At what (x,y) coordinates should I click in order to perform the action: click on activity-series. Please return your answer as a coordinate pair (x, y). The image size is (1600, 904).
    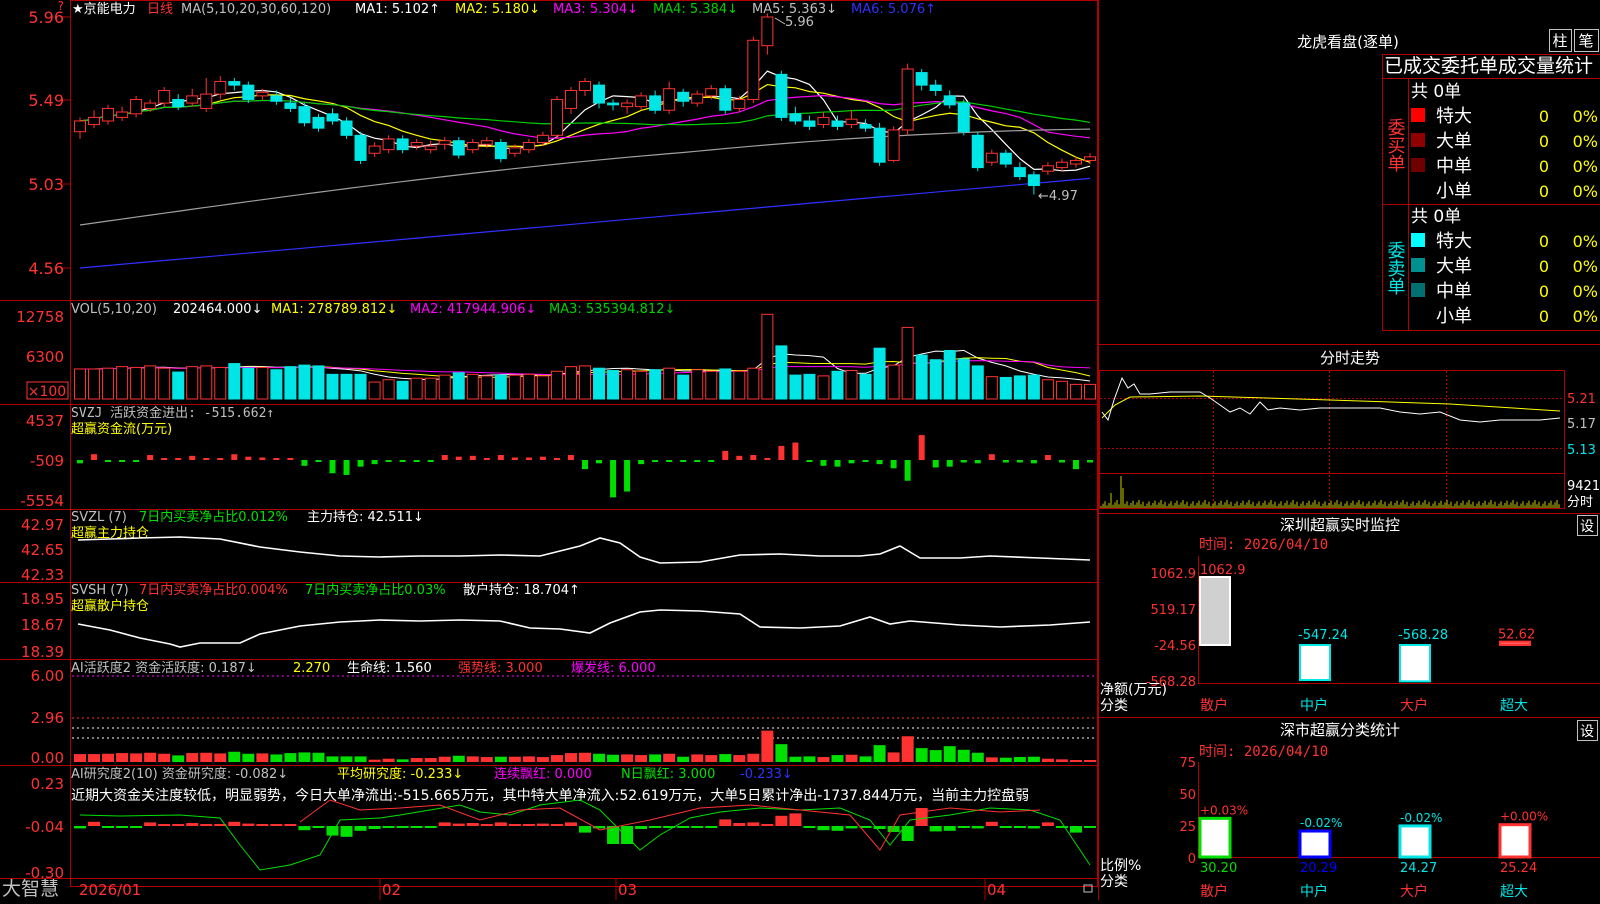
    Looking at the image, I should click on (585, 746).